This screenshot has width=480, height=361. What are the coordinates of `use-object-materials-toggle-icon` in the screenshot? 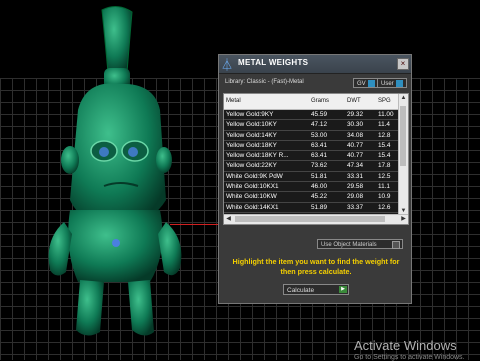 It's located at (396, 245).